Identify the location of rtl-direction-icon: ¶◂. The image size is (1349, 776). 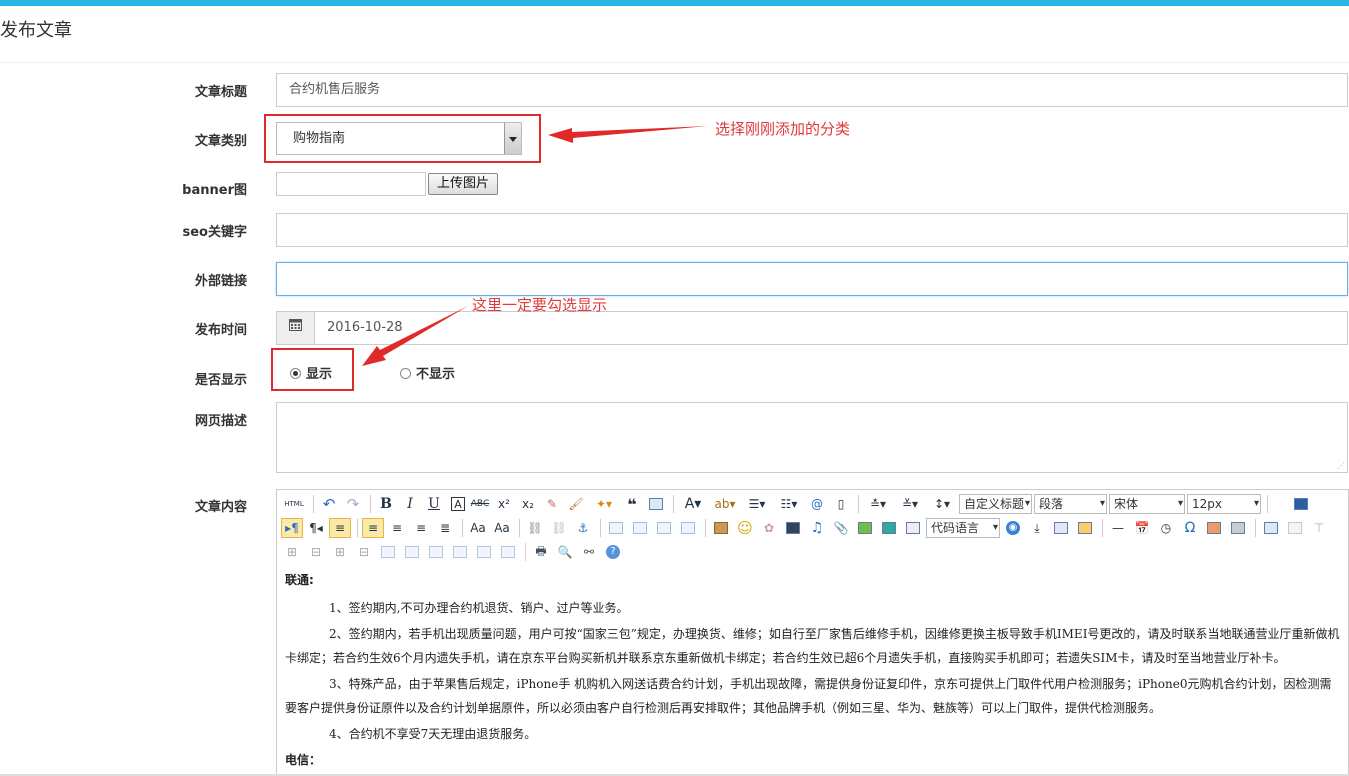
(316, 528).